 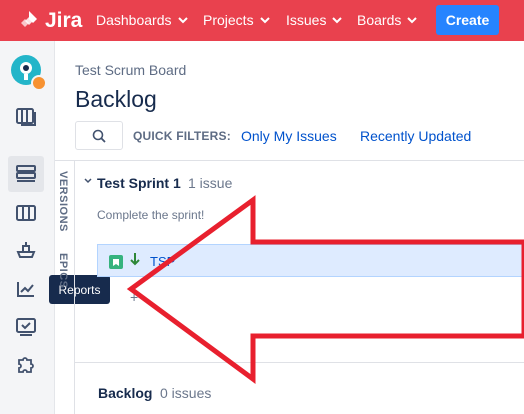 I want to click on sidebar-active-sprints, so click(x=26, y=213).